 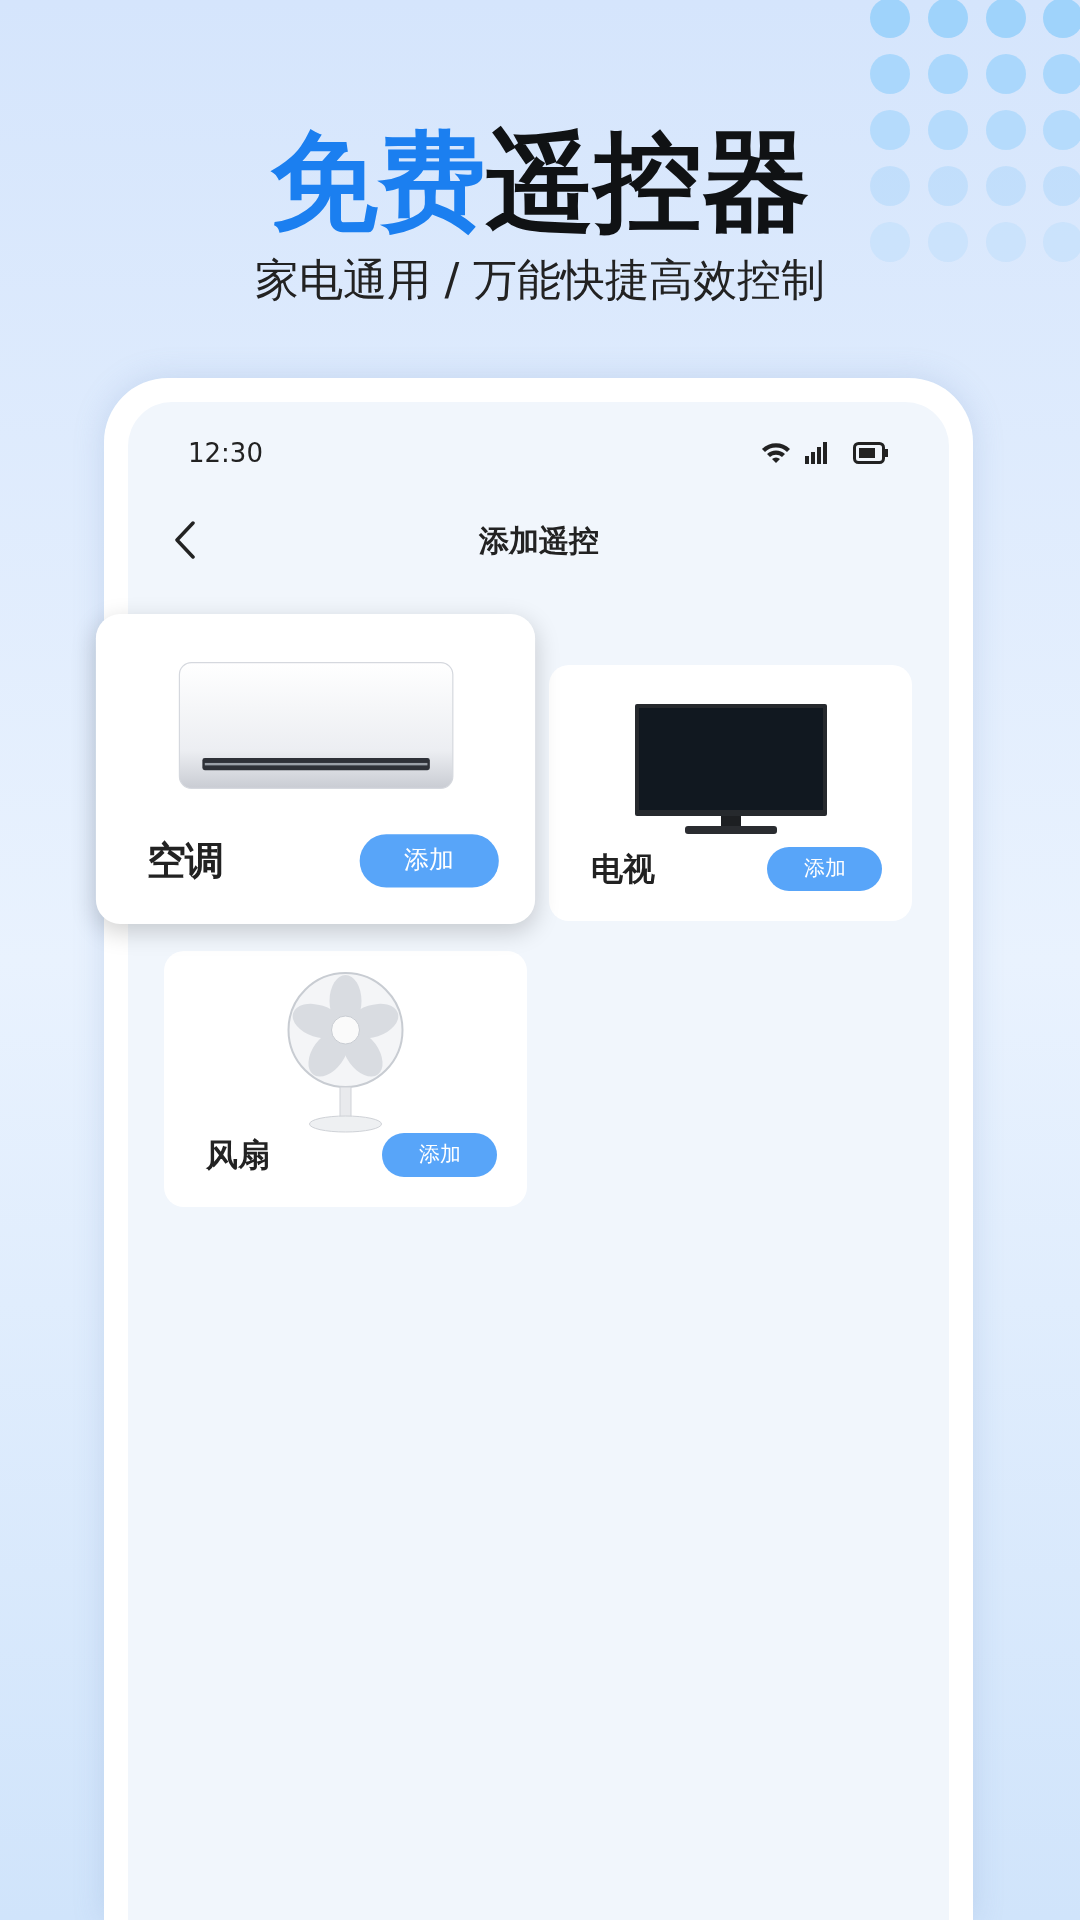 What do you see at coordinates (238, 1155) in the screenshot?
I see `device-name: 风扇` at bounding box center [238, 1155].